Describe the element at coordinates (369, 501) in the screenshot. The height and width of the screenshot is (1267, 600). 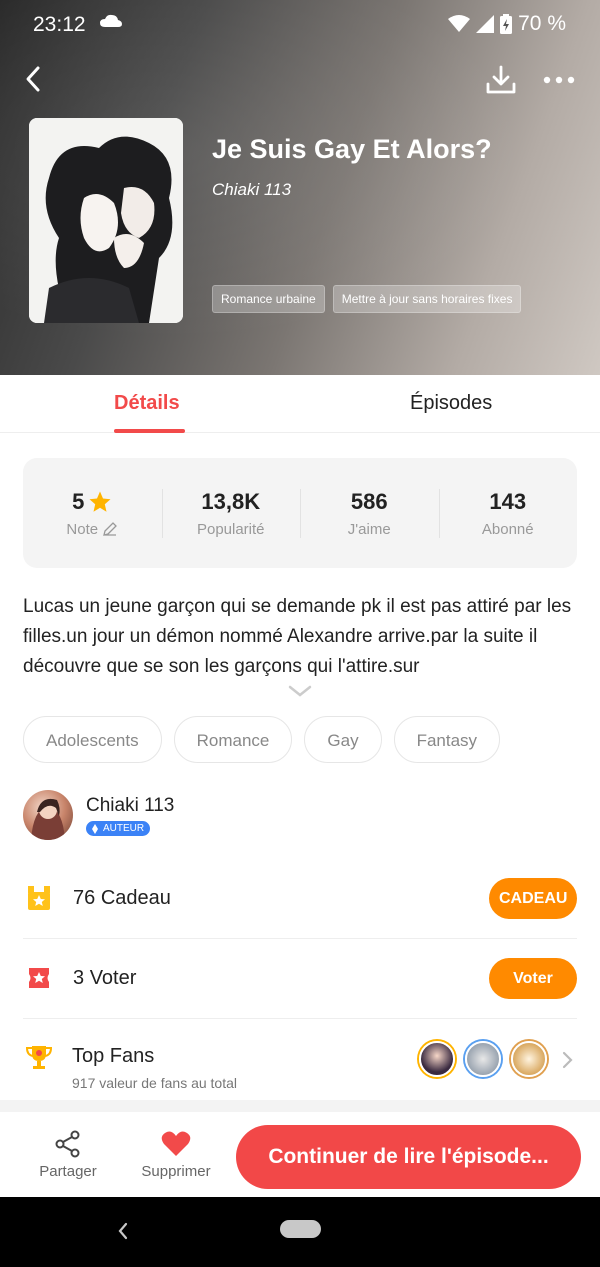
I see `stat-value: 586` at that location.